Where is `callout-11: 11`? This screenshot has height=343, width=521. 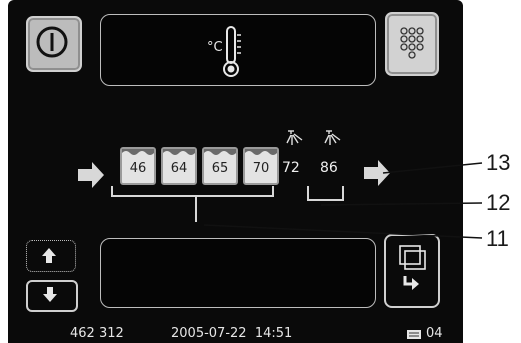 callout-11: 11 is located at coordinates (497, 238).